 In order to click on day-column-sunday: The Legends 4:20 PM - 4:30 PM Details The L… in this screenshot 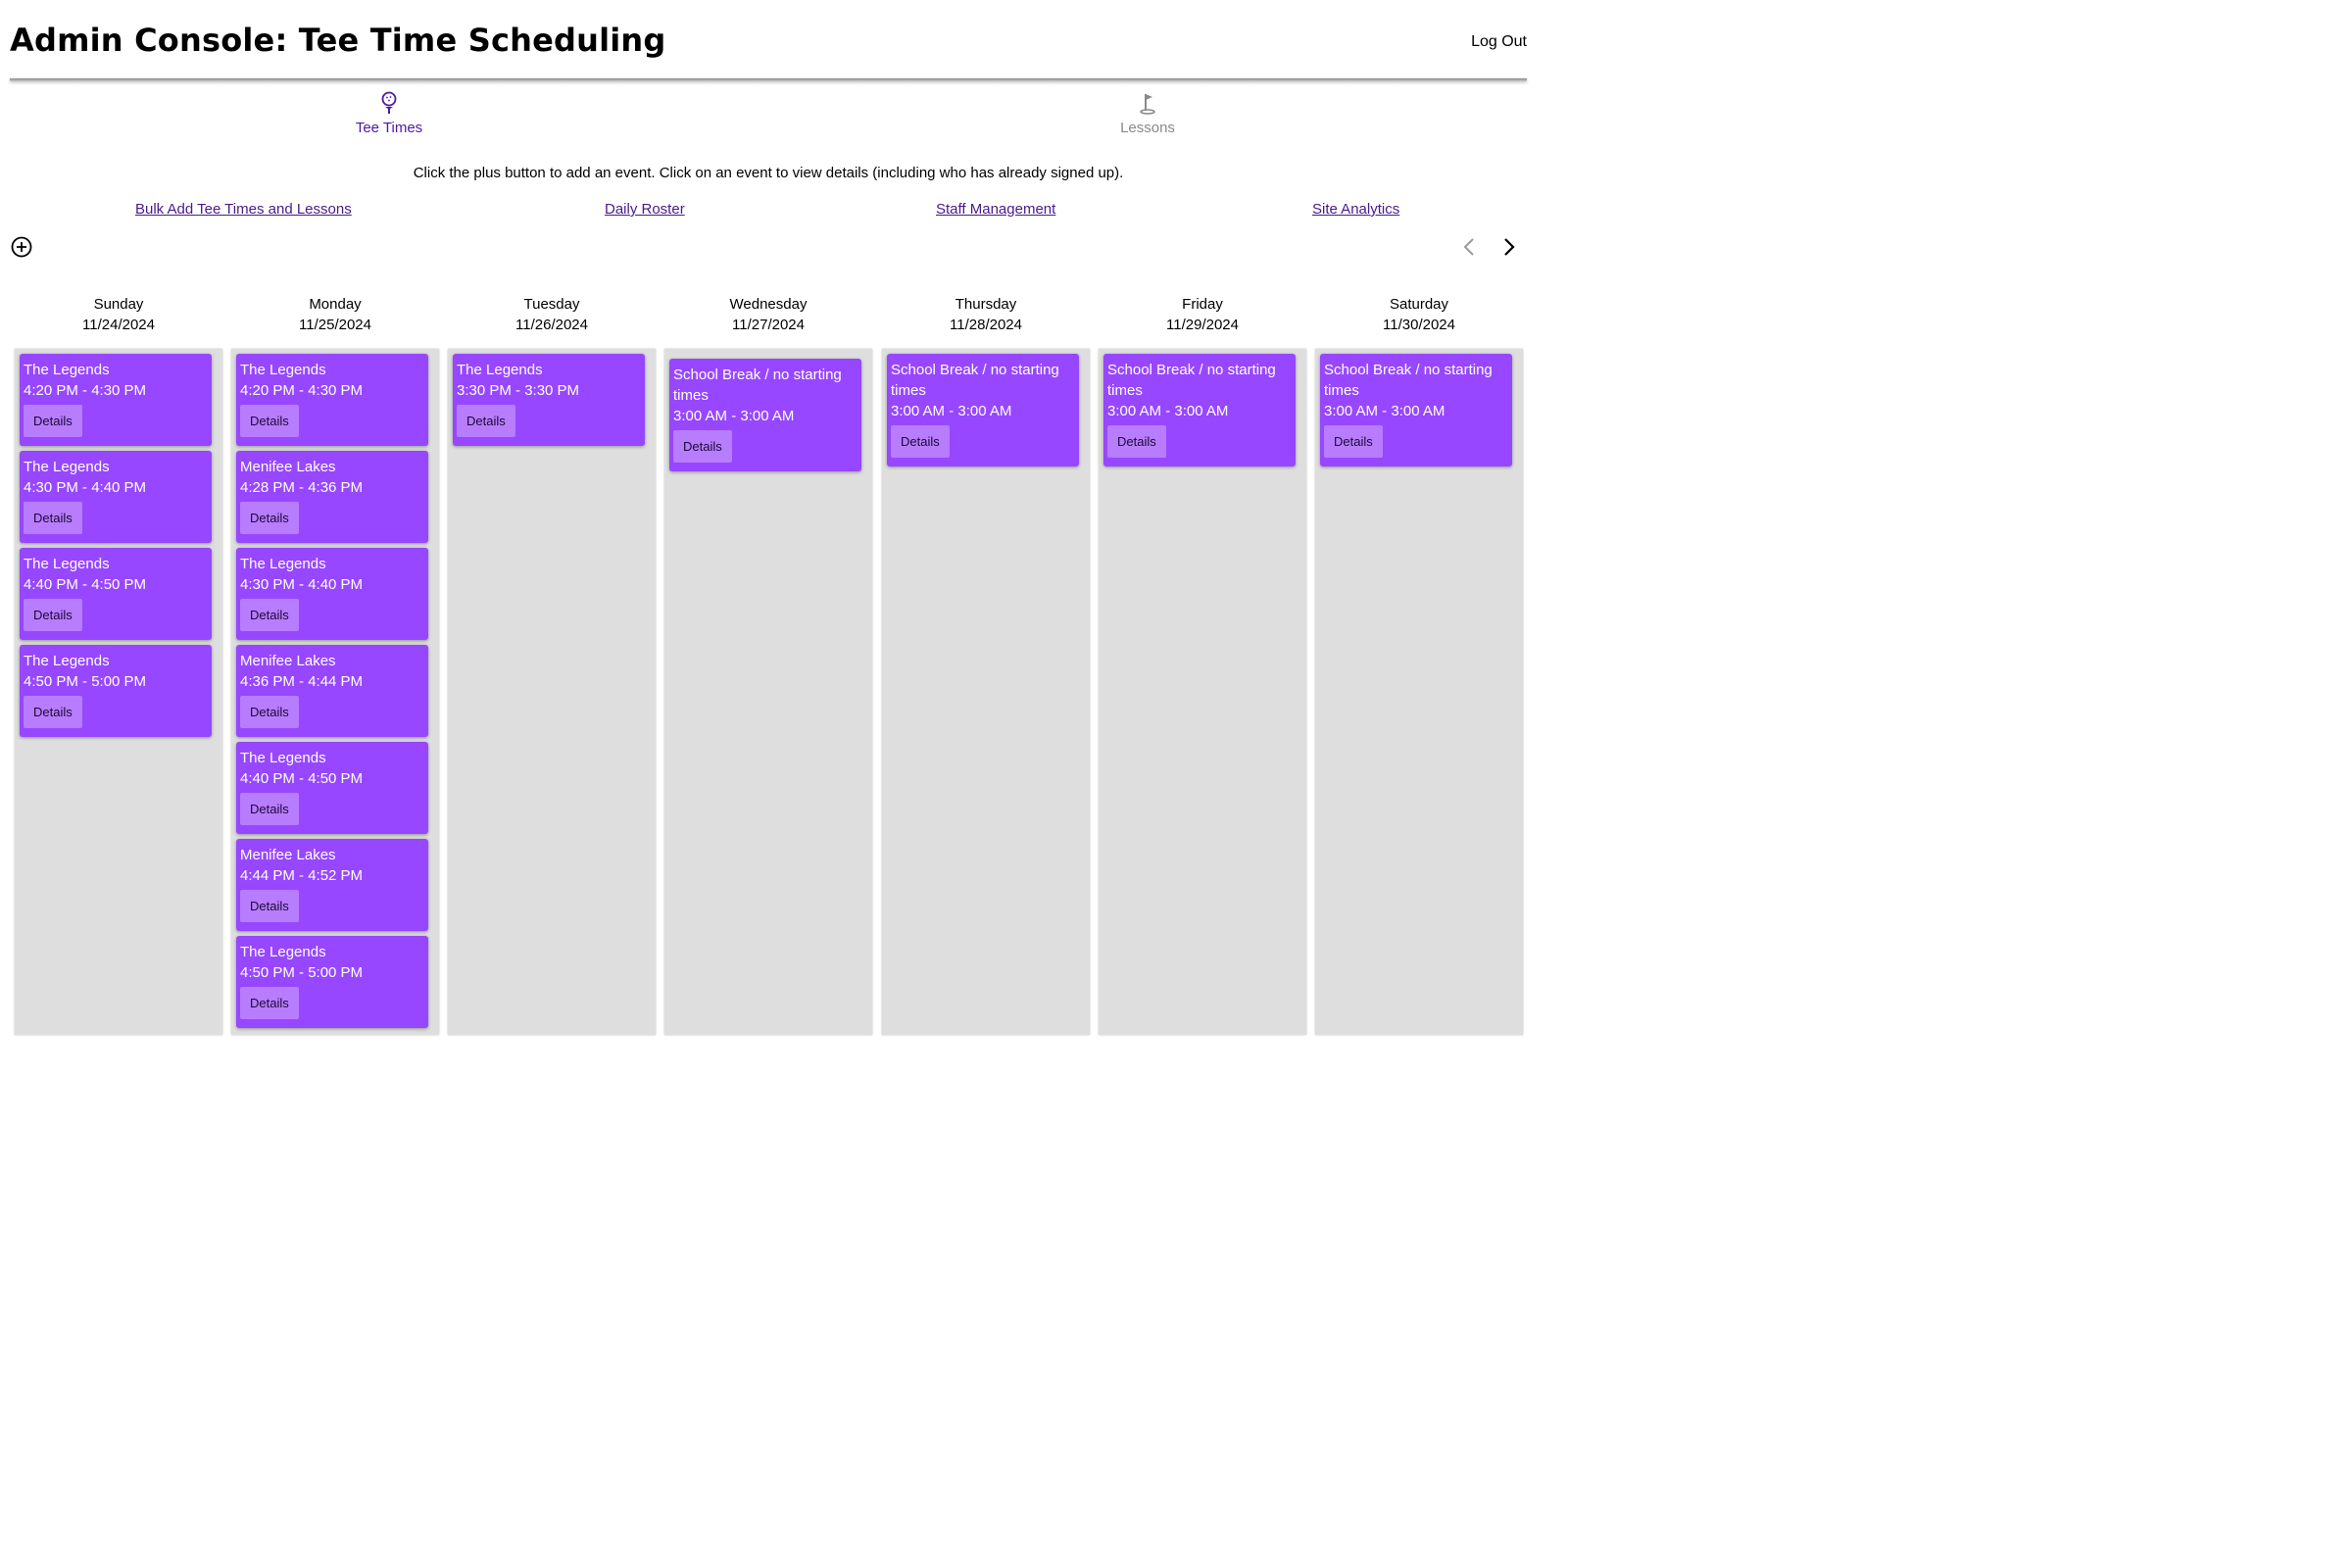, I will do `click(118, 692)`.